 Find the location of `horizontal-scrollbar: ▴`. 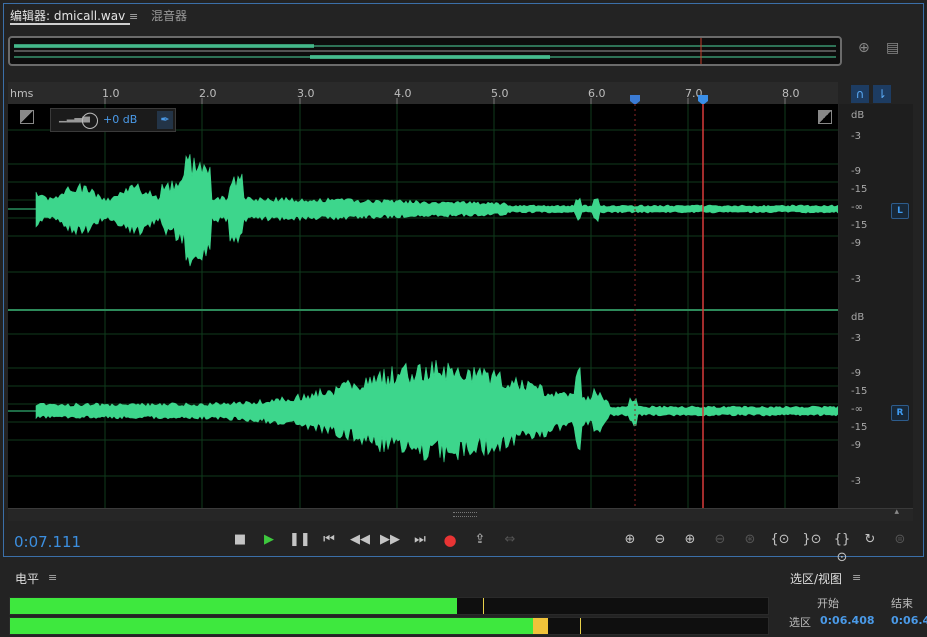

horizontal-scrollbar: ▴ is located at coordinates (460, 514).